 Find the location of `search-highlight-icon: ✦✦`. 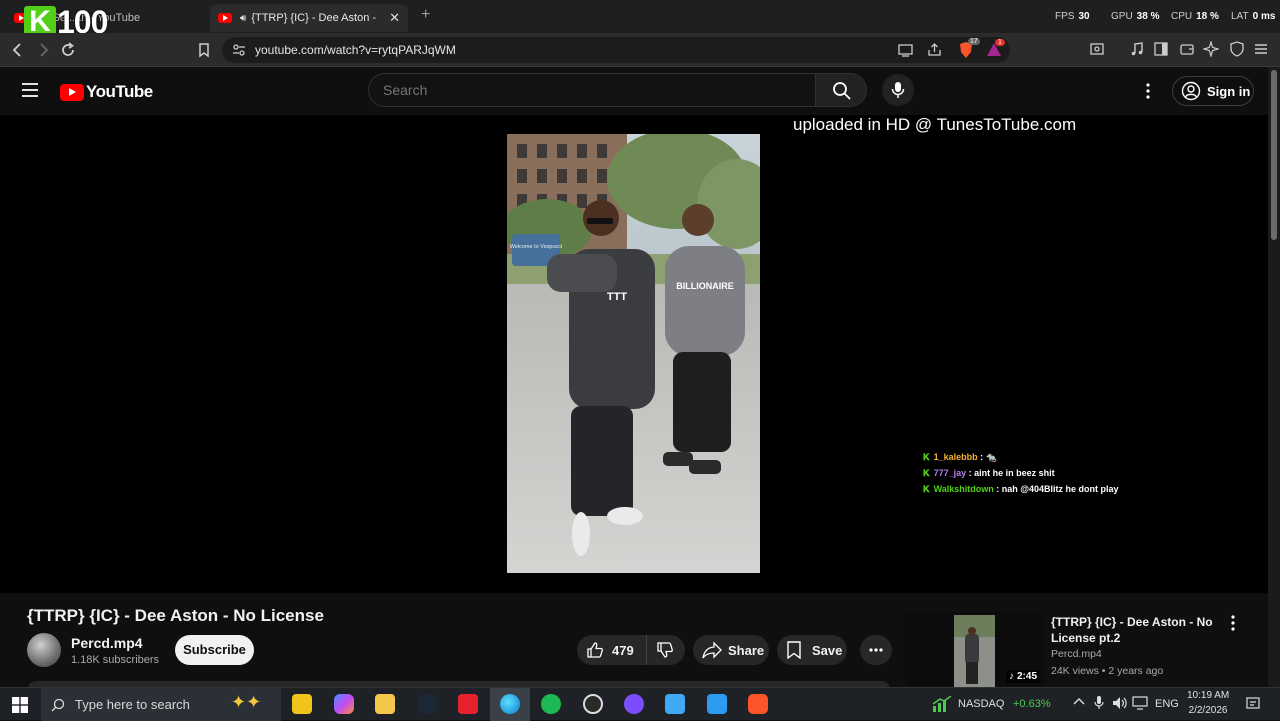

search-highlight-icon: ✦✦ is located at coordinates (246, 702).